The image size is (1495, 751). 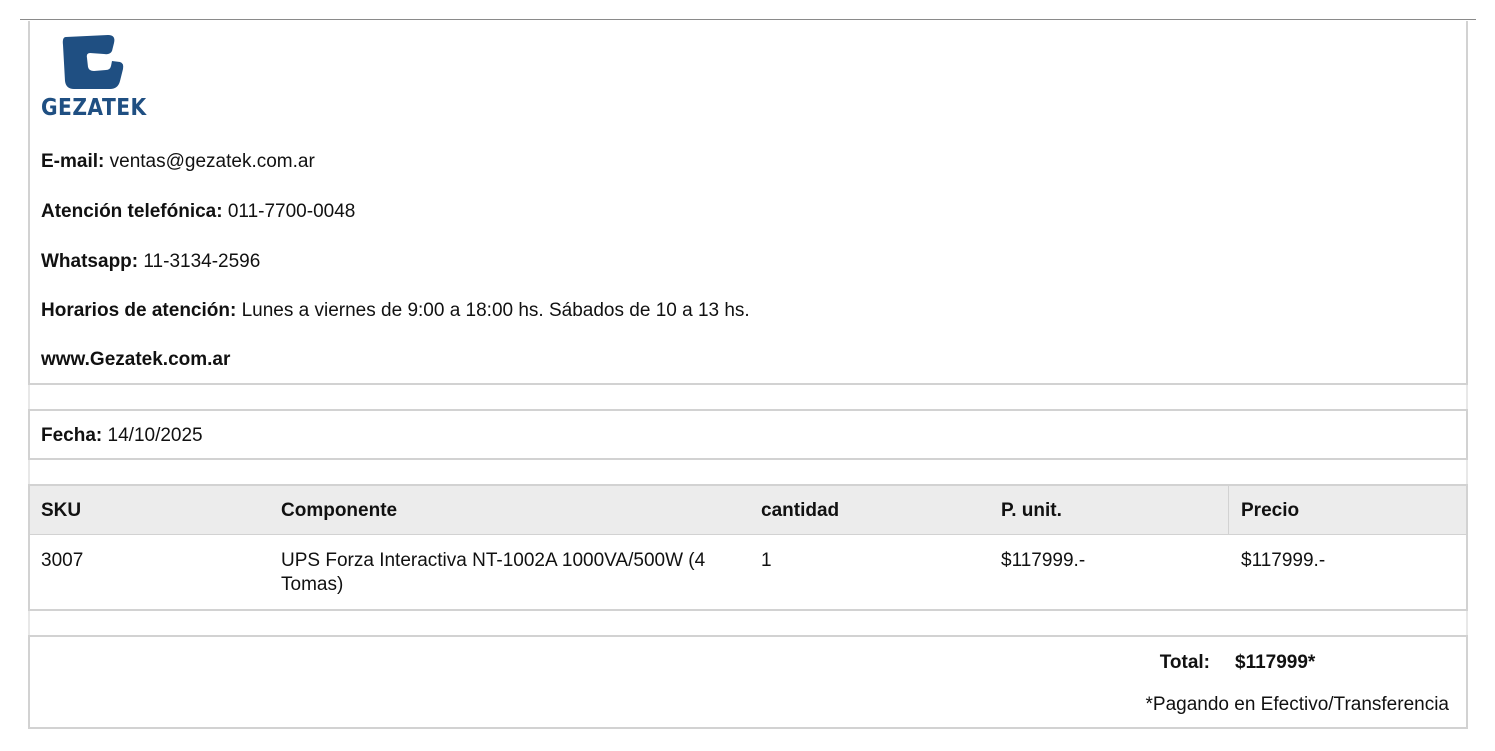 I want to click on header-componente: Componente, so click(x=339, y=510).